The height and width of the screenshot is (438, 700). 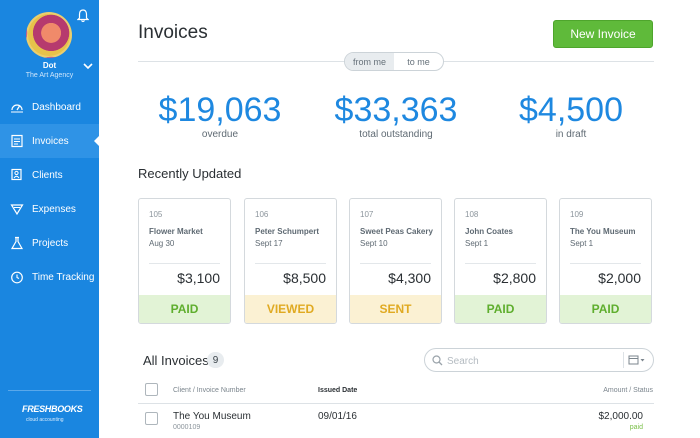 I want to click on invoice-client: Peter Schumpert, so click(x=287, y=231).